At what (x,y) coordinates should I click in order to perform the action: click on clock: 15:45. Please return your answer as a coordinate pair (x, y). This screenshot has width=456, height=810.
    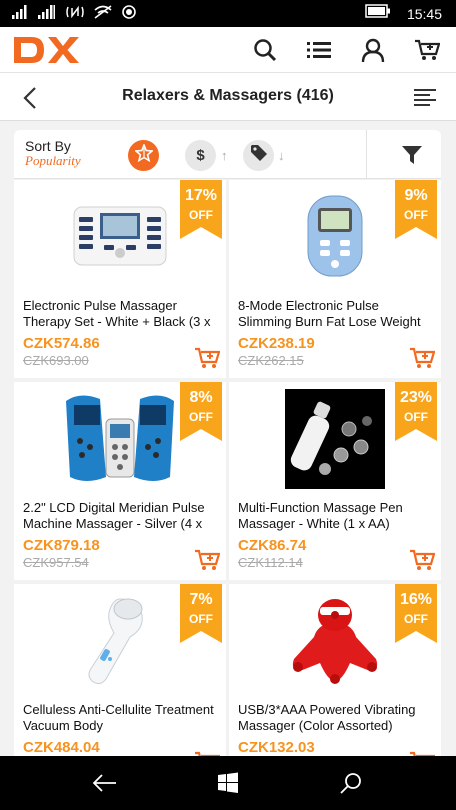
    Looking at the image, I should click on (424, 13).